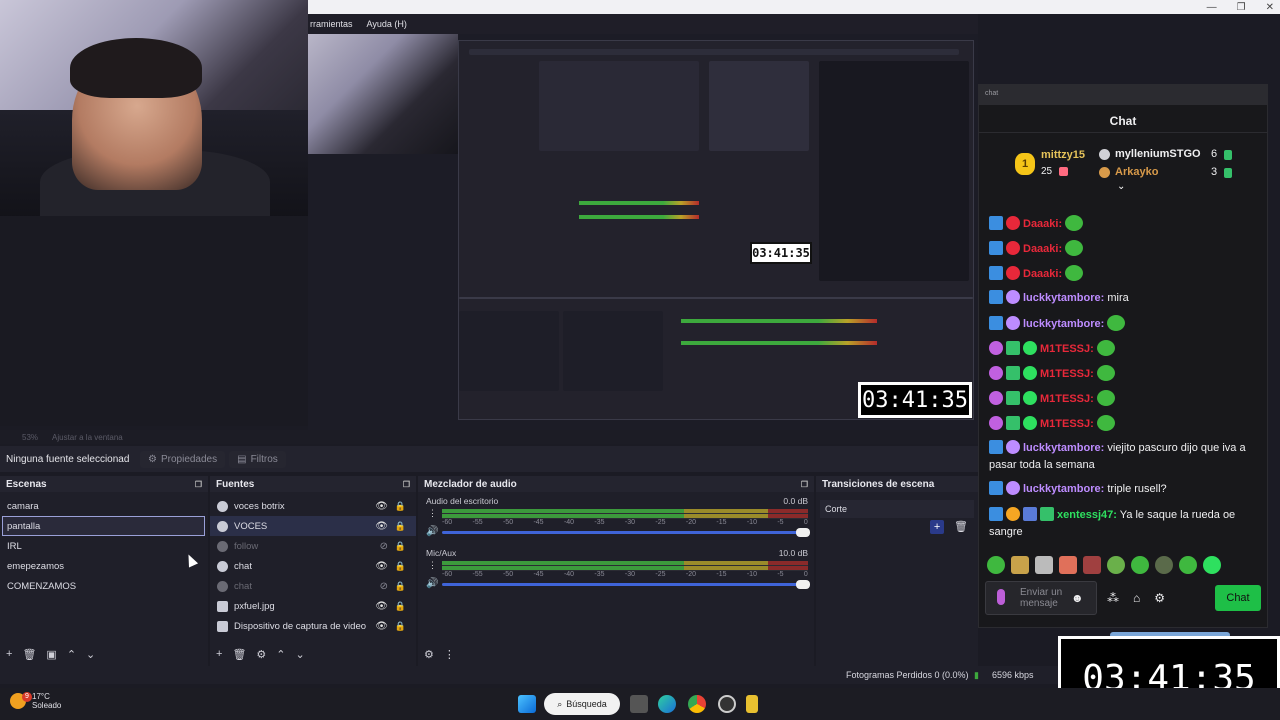  Describe the element at coordinates (727, 704) in the screenshot. I see `obs-icon` at that location.